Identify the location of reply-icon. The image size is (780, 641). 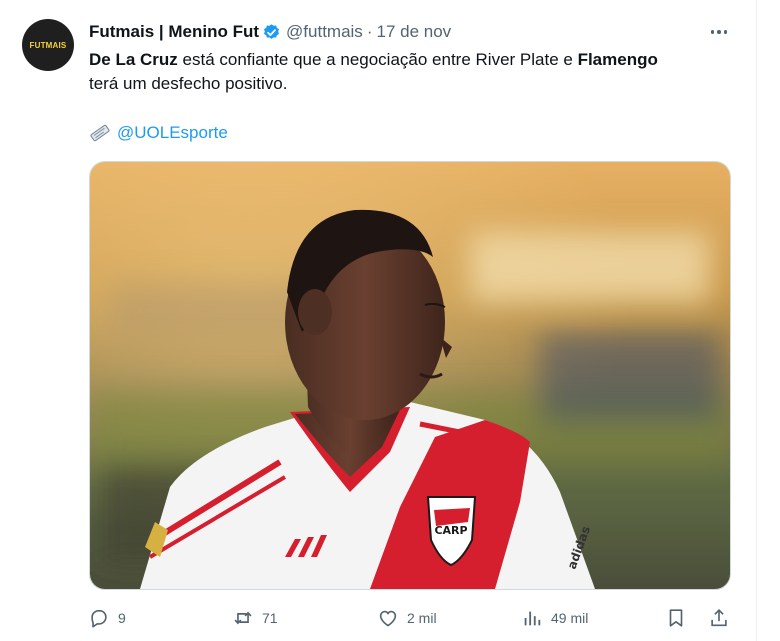
(99, 618).